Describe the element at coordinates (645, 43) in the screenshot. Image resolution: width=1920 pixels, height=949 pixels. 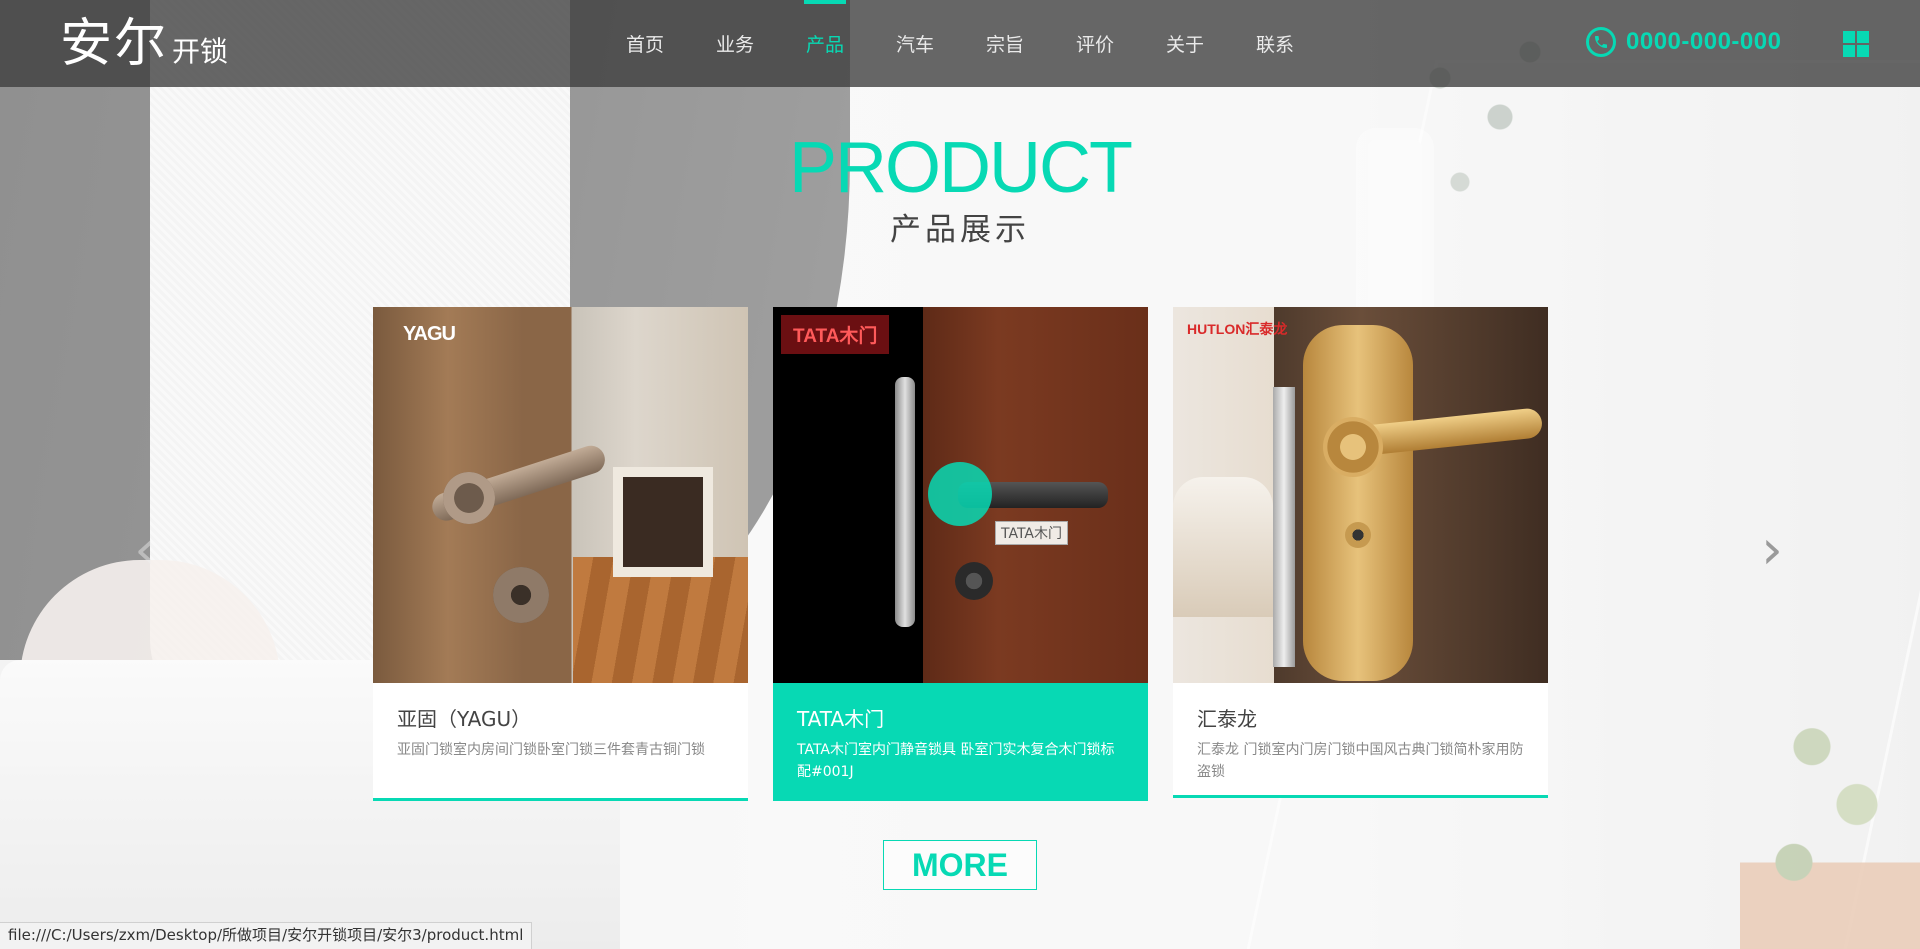
I see `nav-item-home: 首页` at that location.